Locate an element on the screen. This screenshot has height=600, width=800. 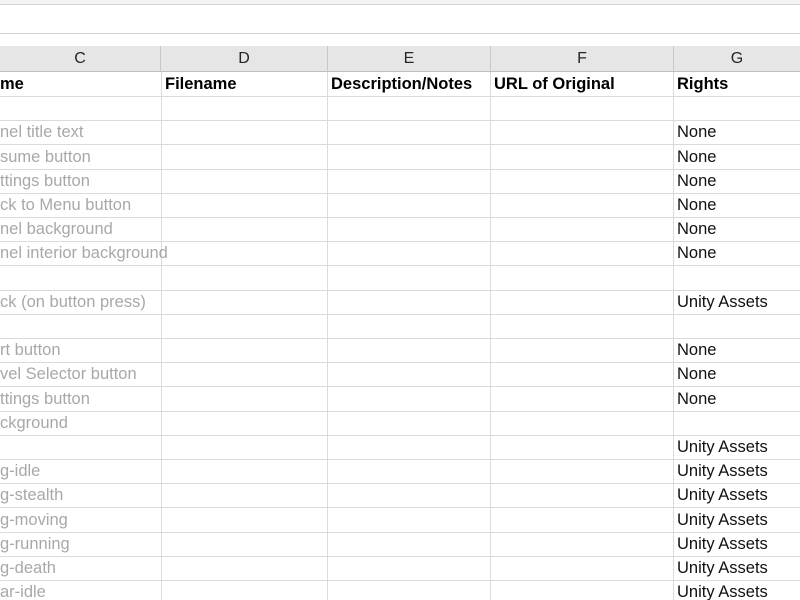
column-header-d: D is located at coordinates (244, 58).